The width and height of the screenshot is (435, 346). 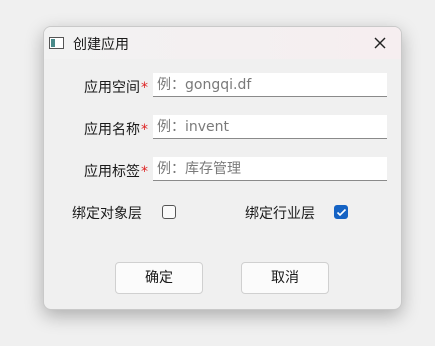 What do you see at coordinates (159, 278) in the screenshot?
I see `ok-button: 确定` at bounding box center [159, 278].